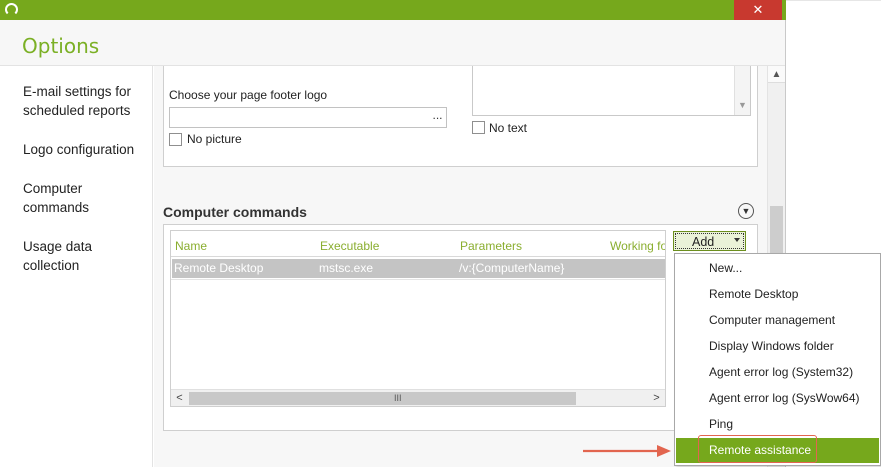 This screenshot has height=467, width=881. What do you see at coordinates (398, 398) in the screenshot?
I see `scroll-grip-icon: III` at bounding box center [398, 398].